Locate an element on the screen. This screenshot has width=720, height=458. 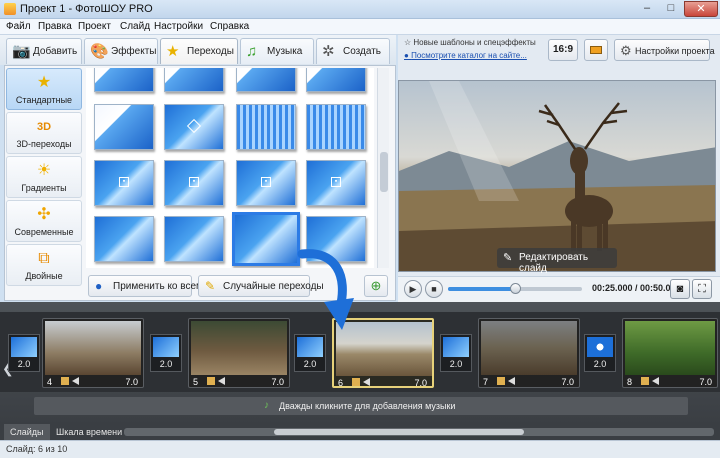
play-icon: ▶ is located at coordinates (413, 289).